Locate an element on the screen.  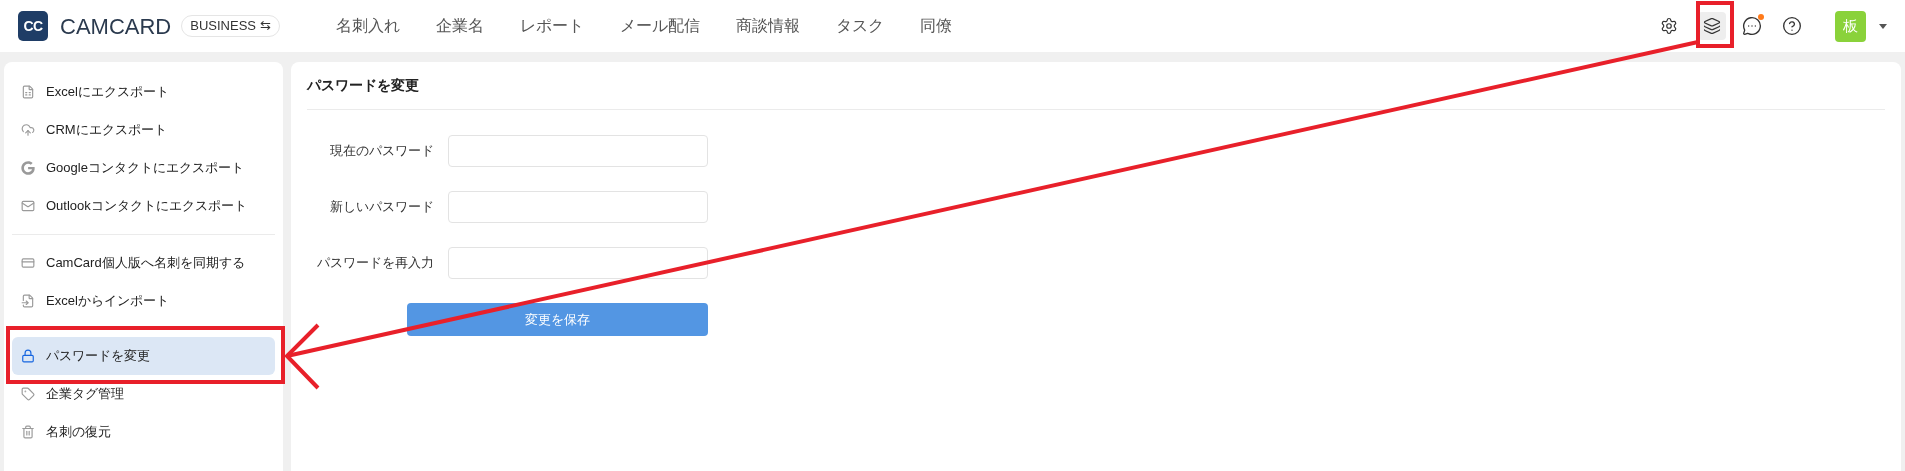
nav-tab: 名刺入れ is located at coordinates (367, 26).